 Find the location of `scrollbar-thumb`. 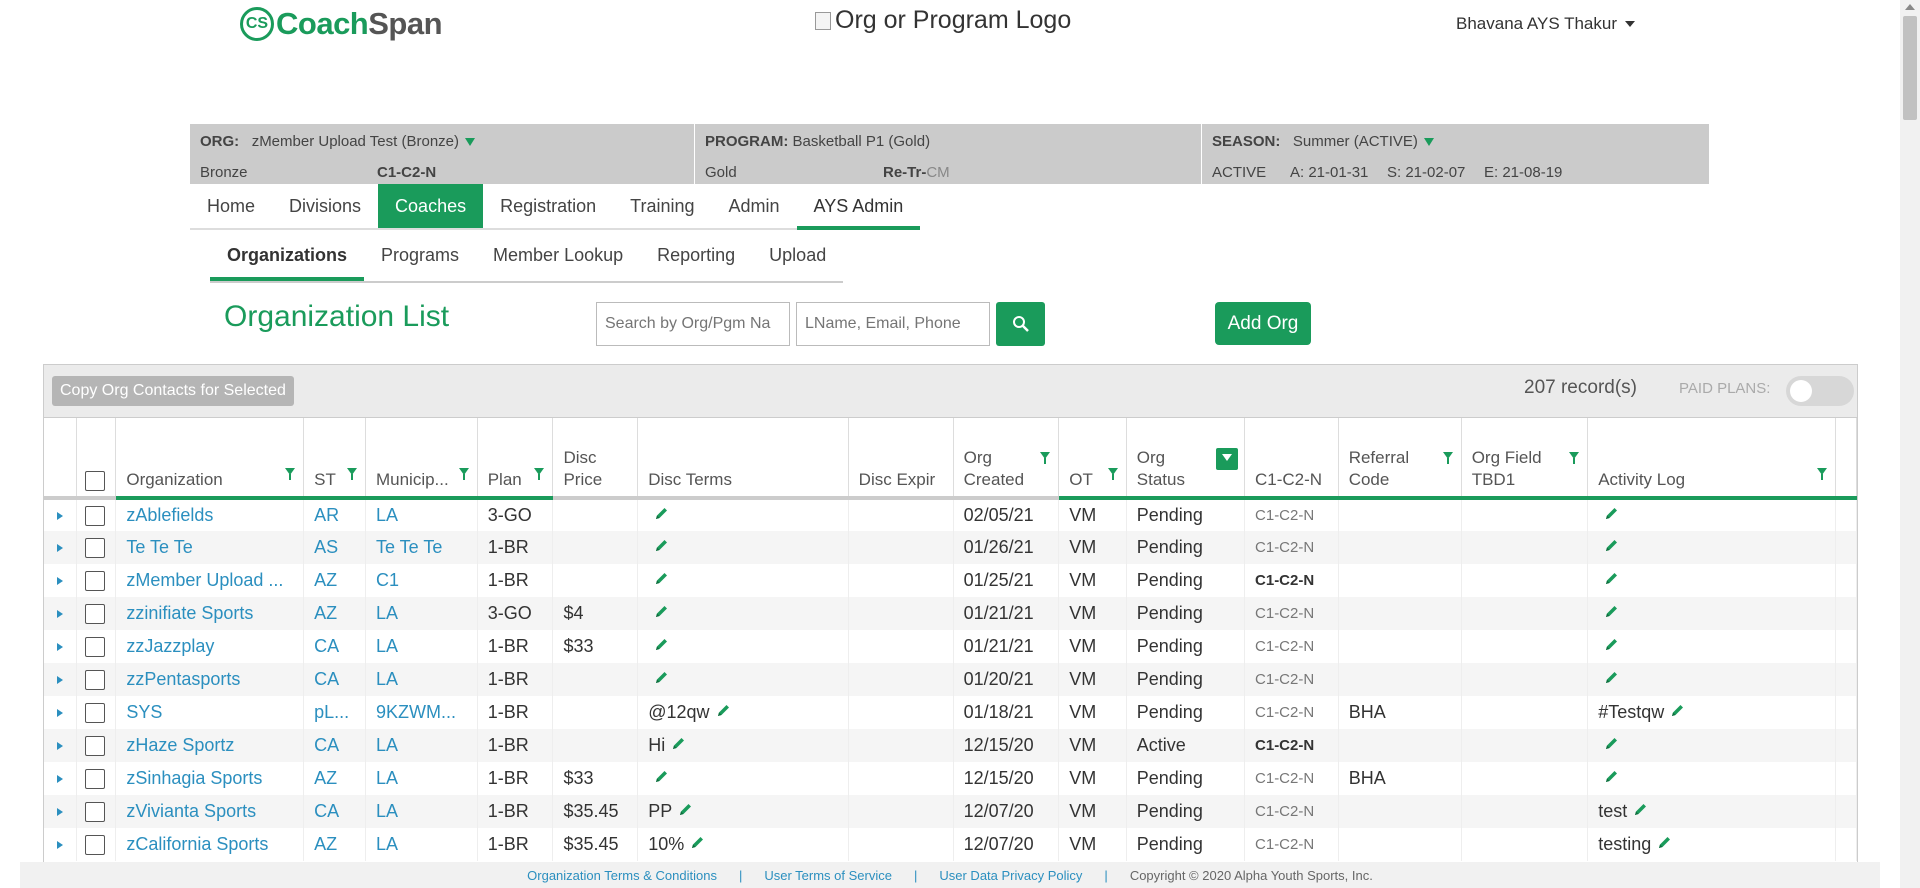

scrollbar-thumb is located at coordinates (1910, 68).